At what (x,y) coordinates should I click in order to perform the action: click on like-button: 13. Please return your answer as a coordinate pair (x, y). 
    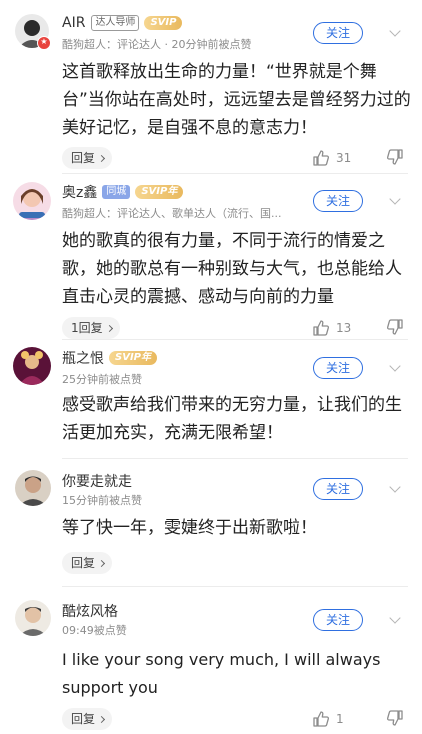
    Looking at the image, I should click on (331, 328).